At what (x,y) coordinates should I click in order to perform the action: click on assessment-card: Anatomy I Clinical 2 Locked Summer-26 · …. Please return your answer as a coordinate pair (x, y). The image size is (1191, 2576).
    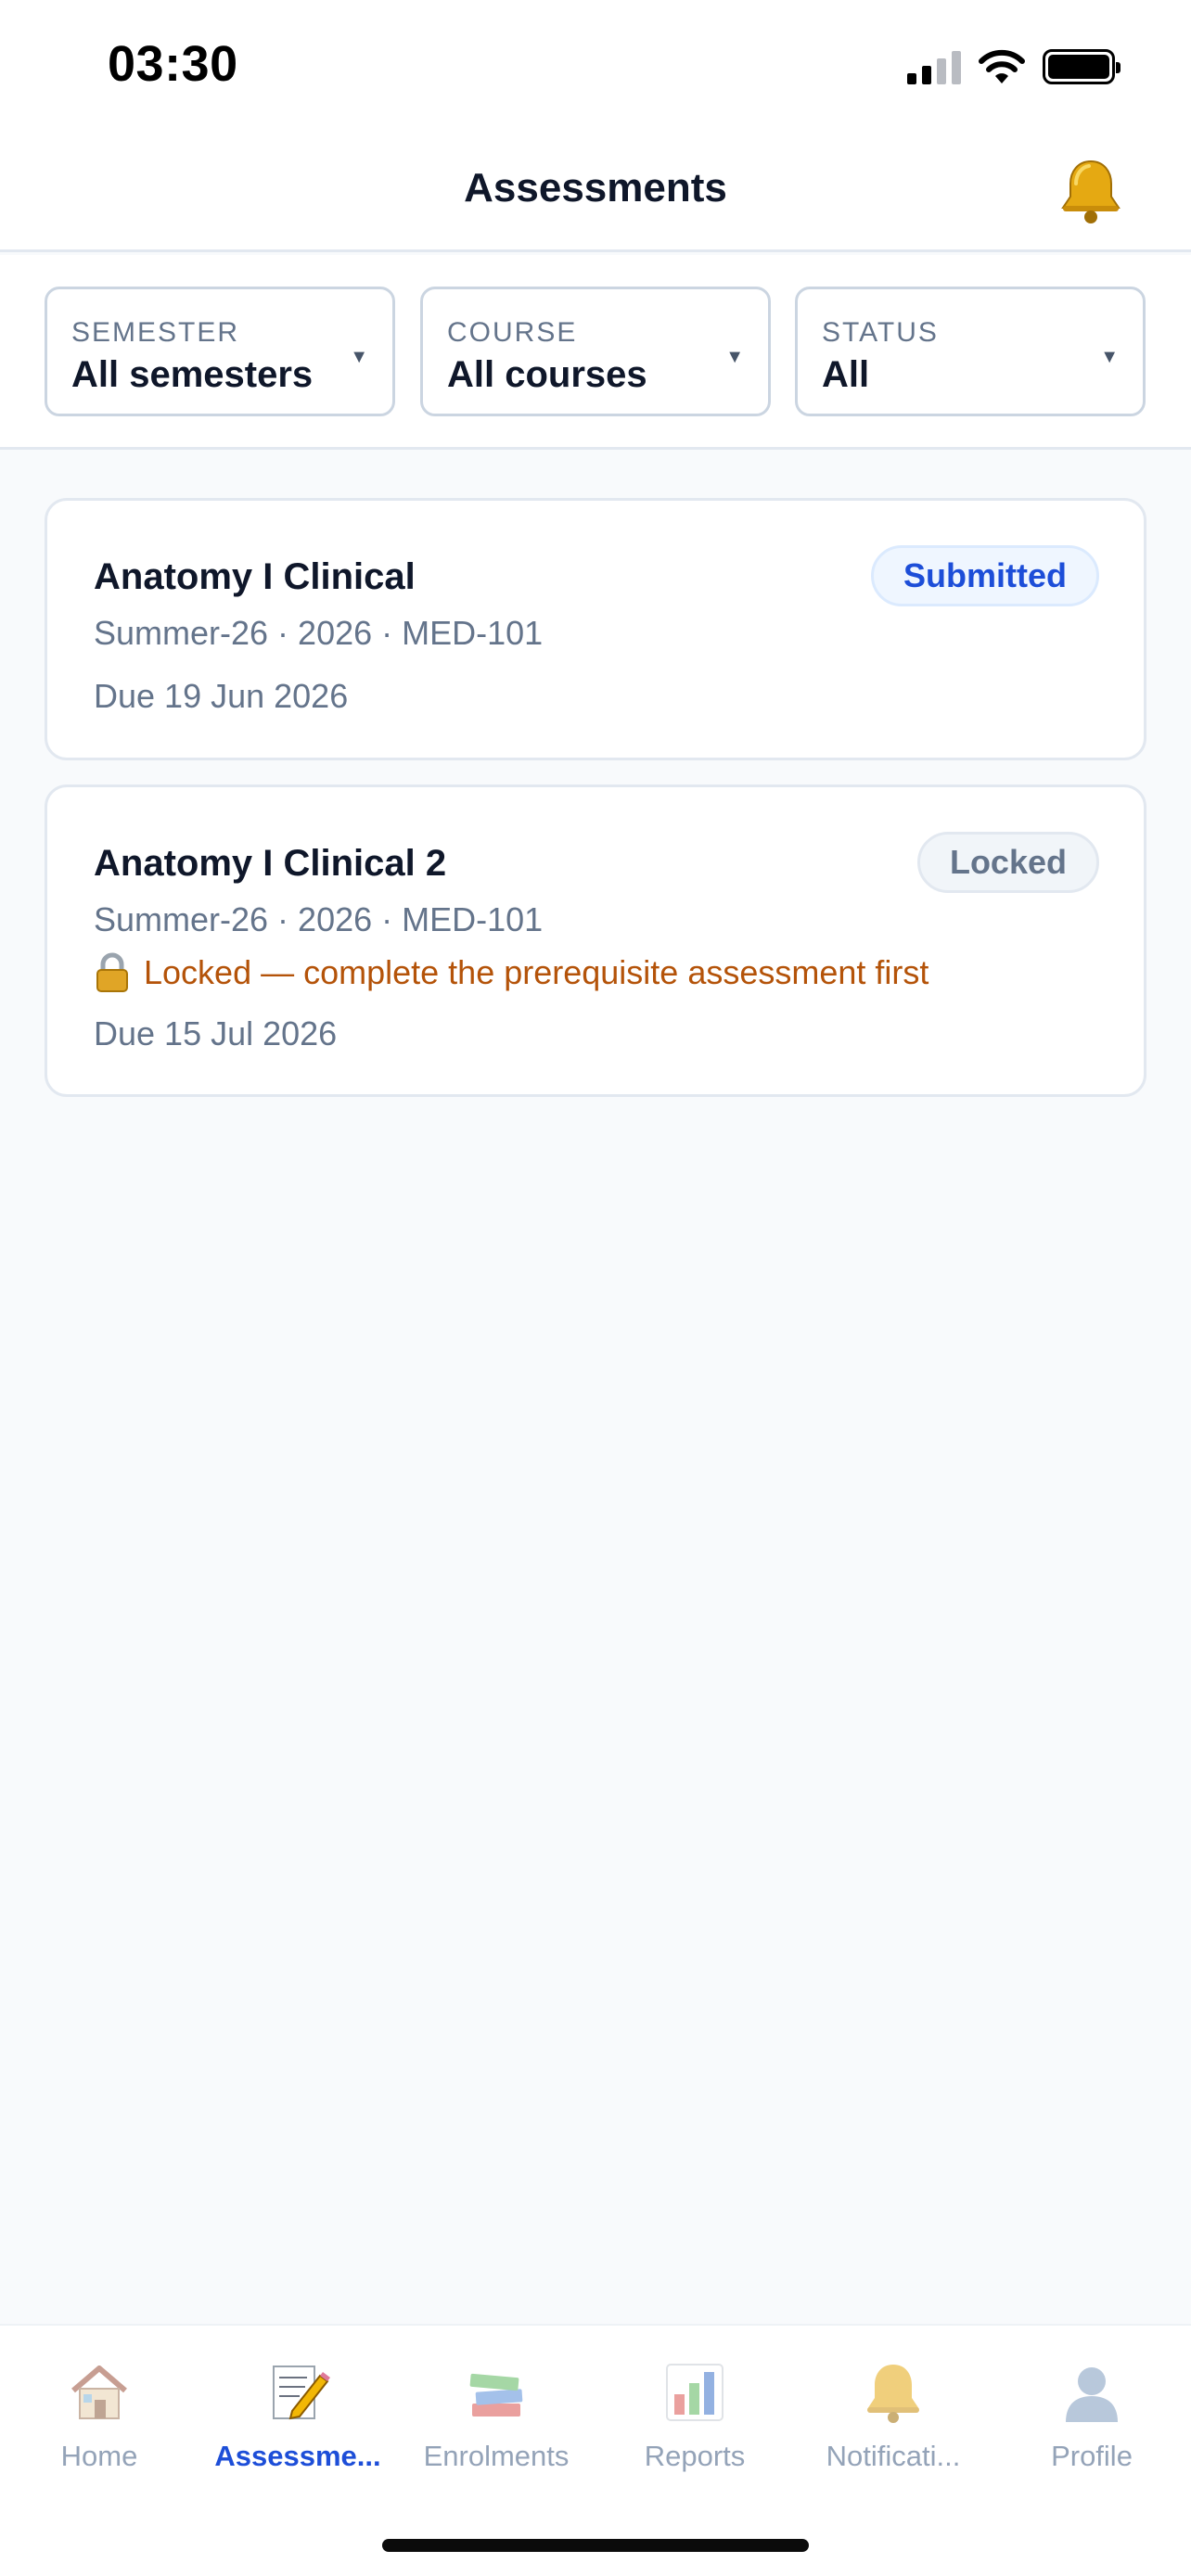
    Looking at the image, I should click on (595, 940).